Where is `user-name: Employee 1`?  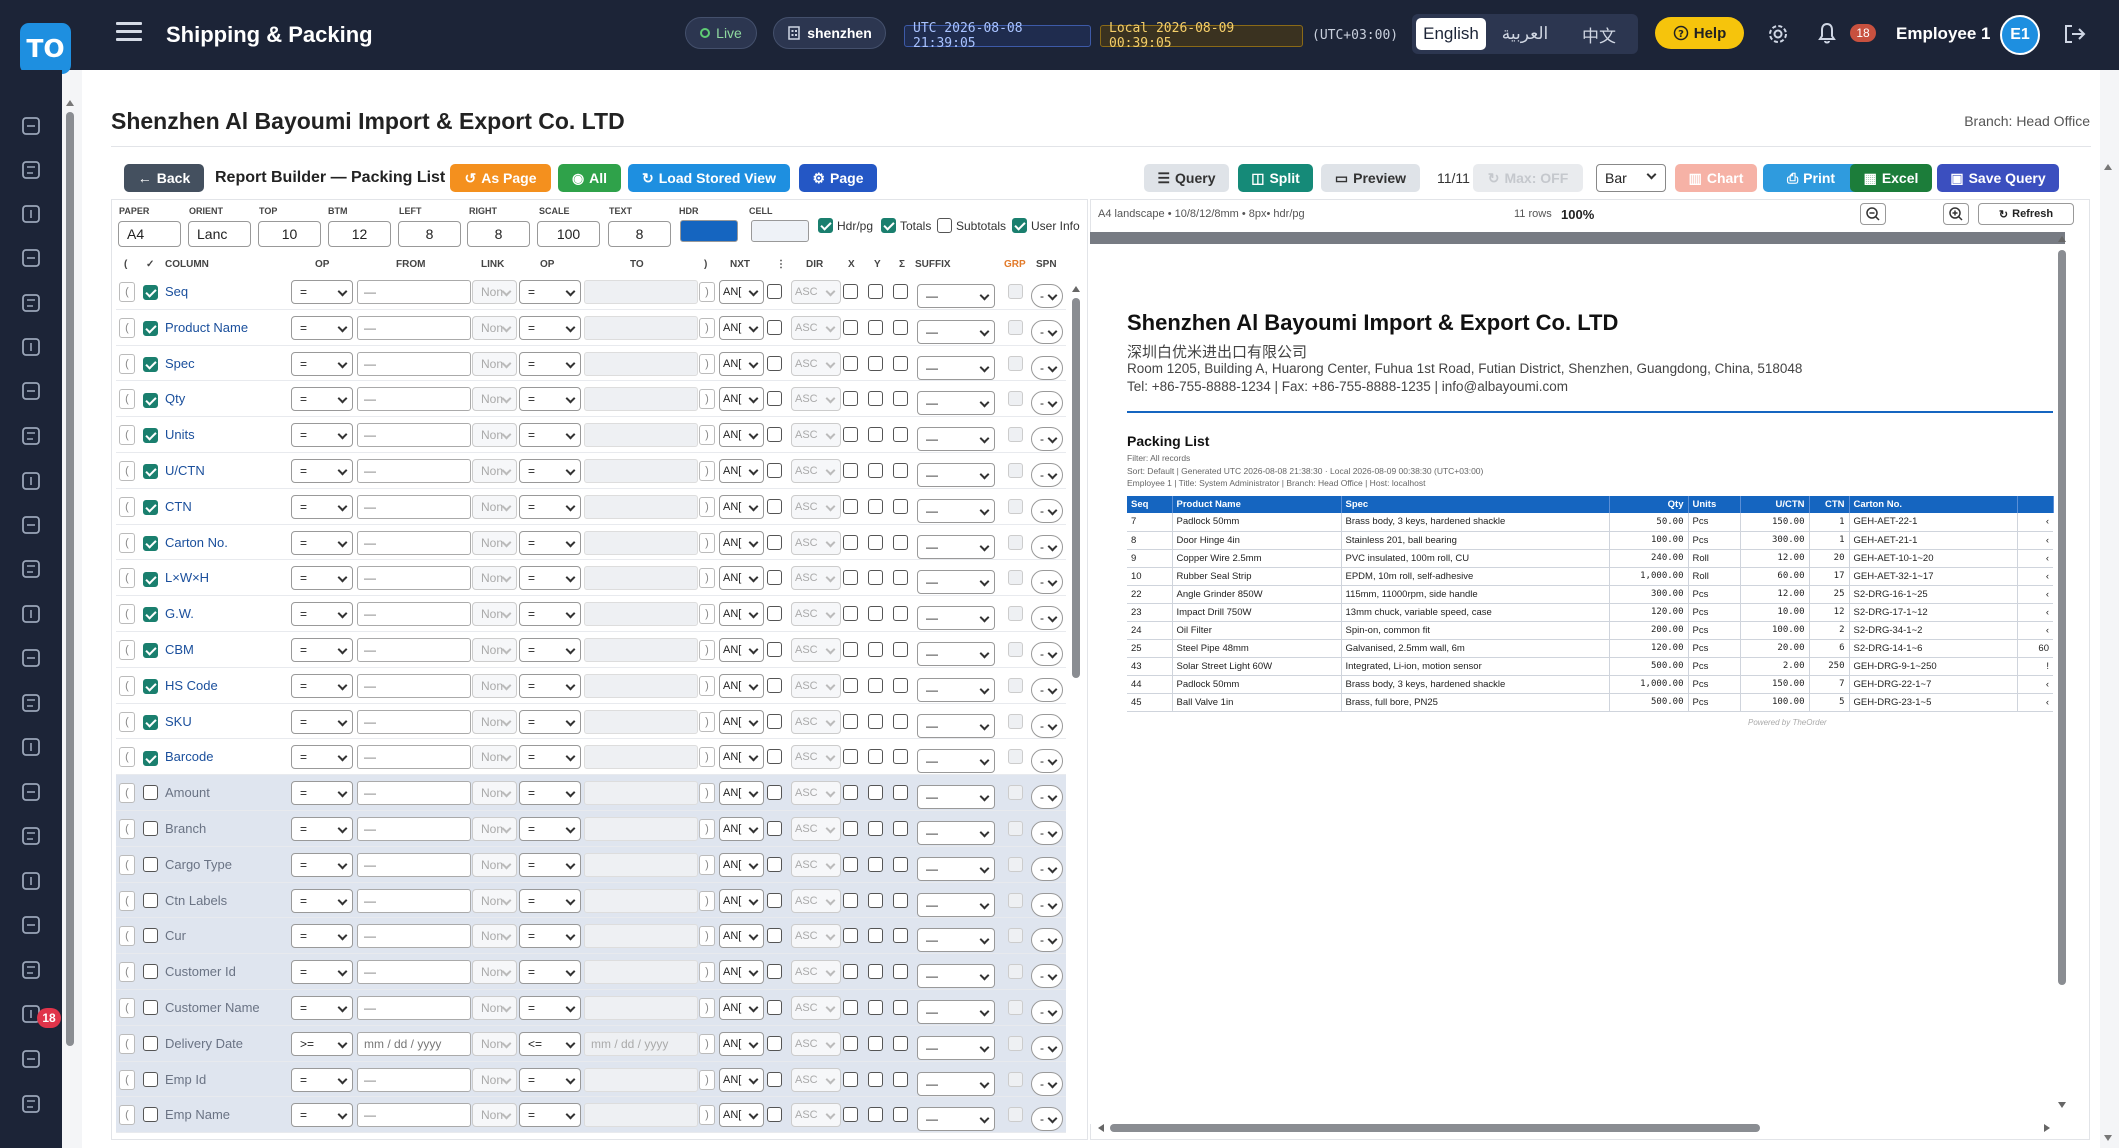 user-name: Employee 1 is located at coordinates (1943, 34).